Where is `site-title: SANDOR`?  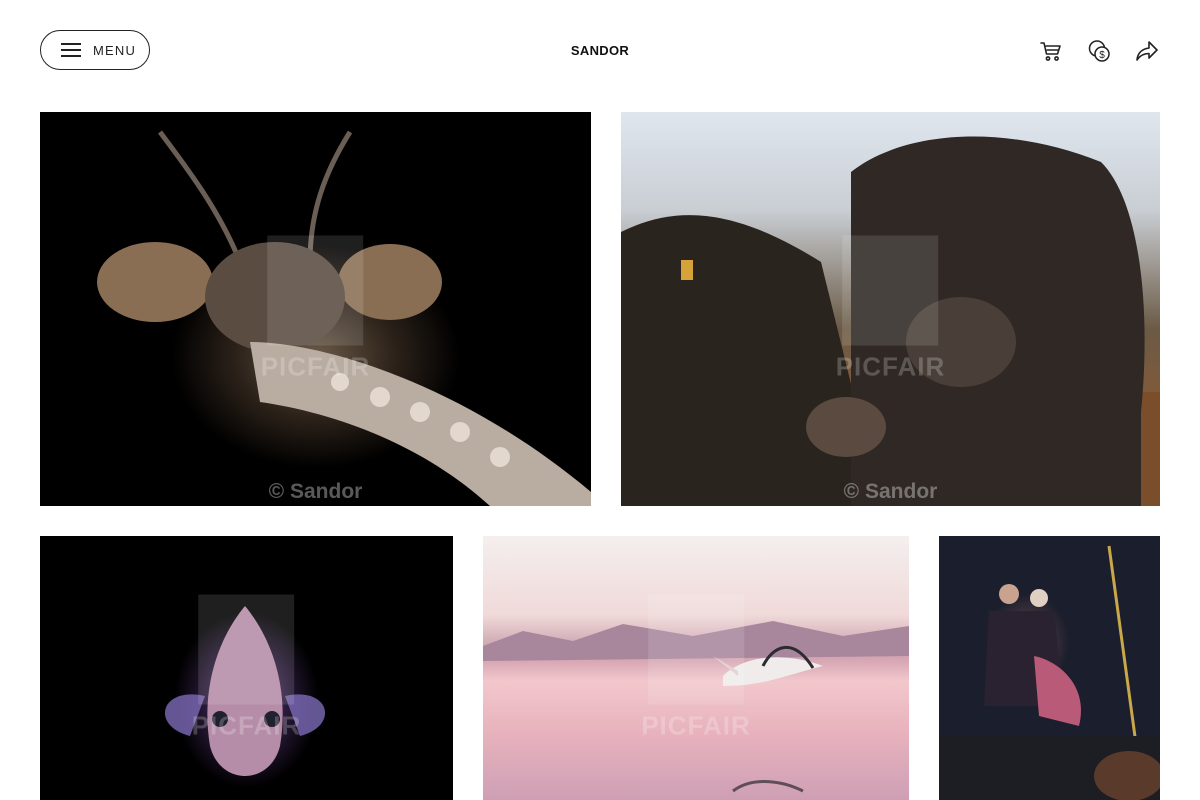 site-title: SANDOR is located at coordinates (600, 50).